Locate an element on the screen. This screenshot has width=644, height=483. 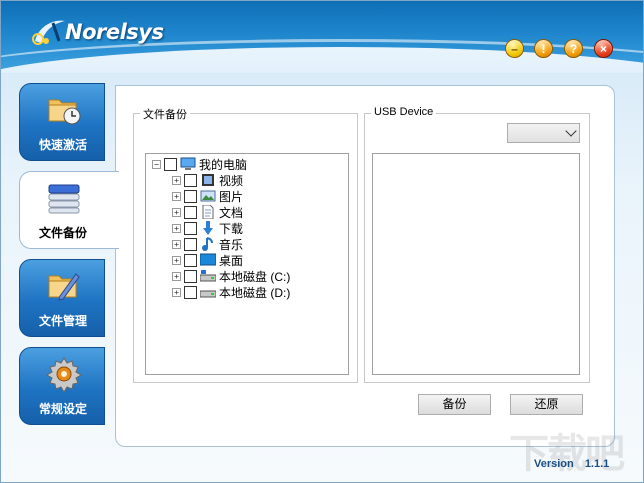
tree-label: 本地磁盘 (C:) is located at coordinates (255, 276).